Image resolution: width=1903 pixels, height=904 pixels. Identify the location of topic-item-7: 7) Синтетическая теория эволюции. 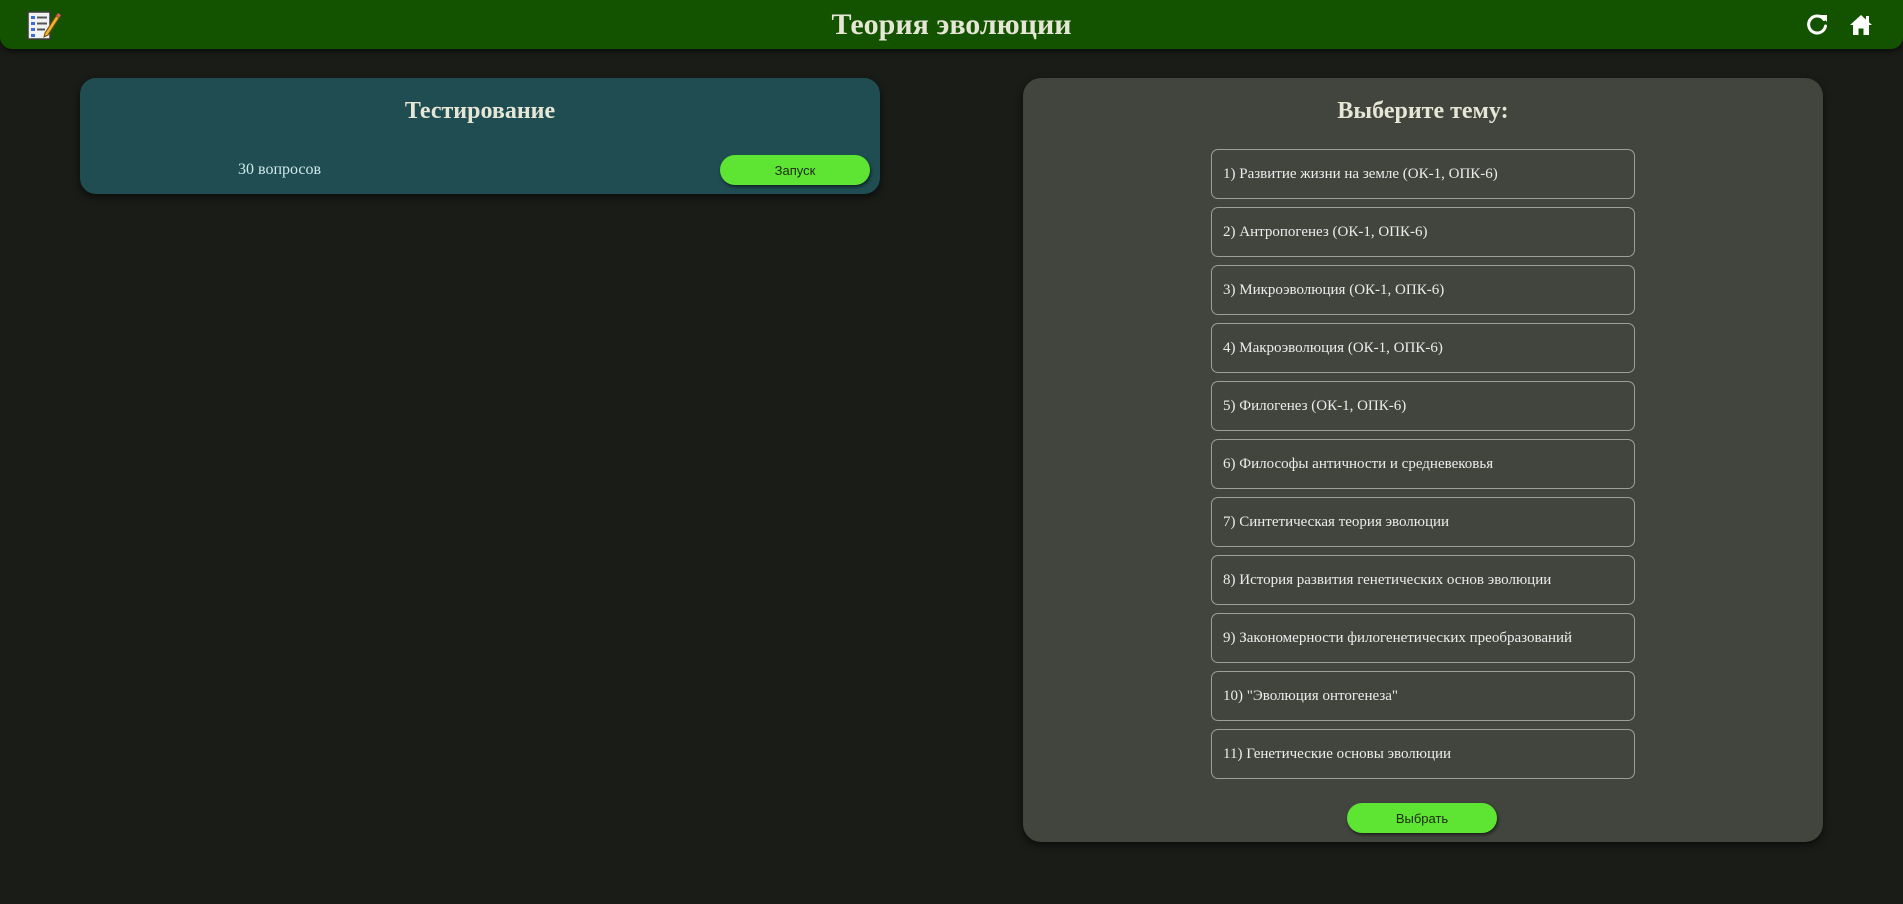
(1423, 522).